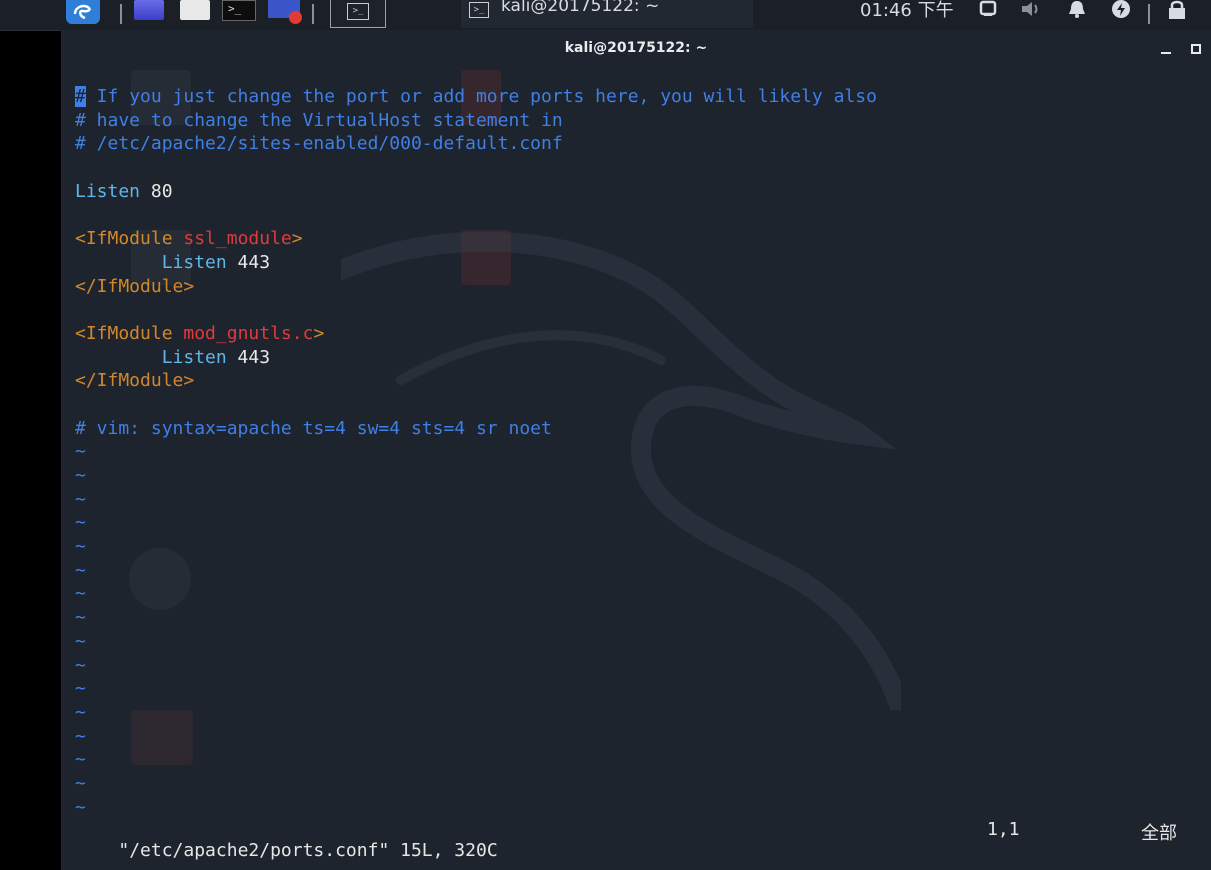 Image resolution: width=1211 pixels, height=870 pixels. Describe the element at coordinates (149, 10) in the screenshot. I see `window-icon` at that location.